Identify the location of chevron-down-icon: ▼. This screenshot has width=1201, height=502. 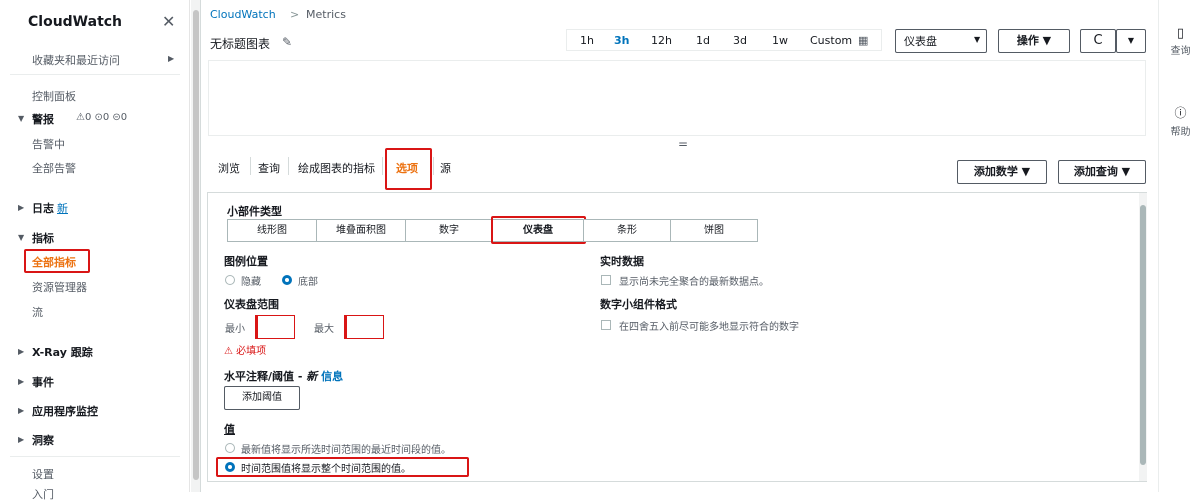
(977, 39).